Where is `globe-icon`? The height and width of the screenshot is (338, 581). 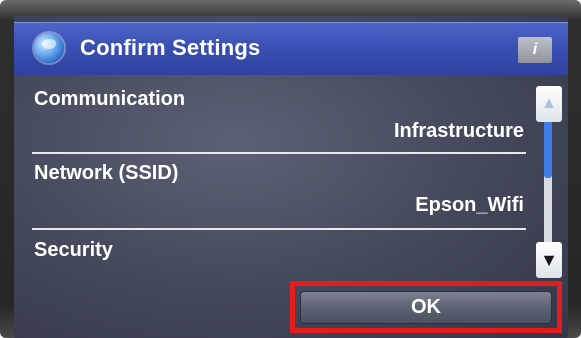
globe-icon is located at coordinates (49, 48).